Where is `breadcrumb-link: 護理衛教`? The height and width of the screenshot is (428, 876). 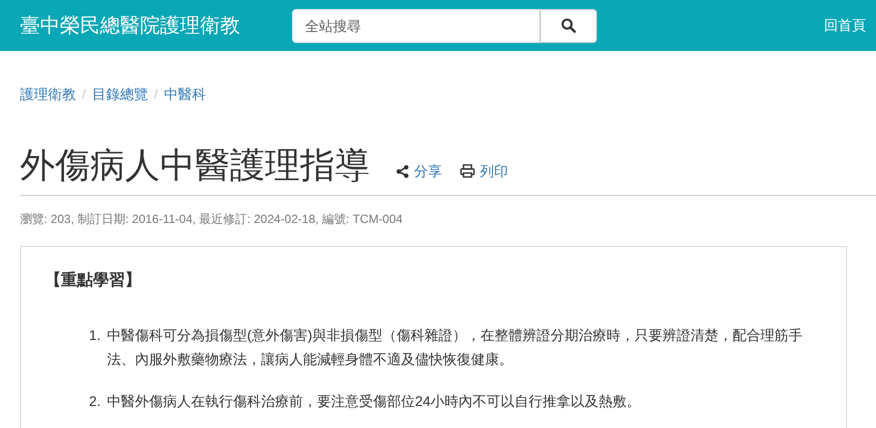 breadcrumb-link: 護理衛教 is located at coordinates (48, 94).